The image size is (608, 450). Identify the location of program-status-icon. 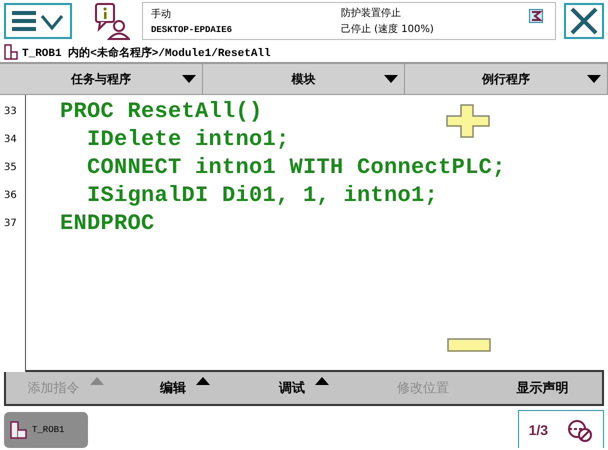
(536, 16).